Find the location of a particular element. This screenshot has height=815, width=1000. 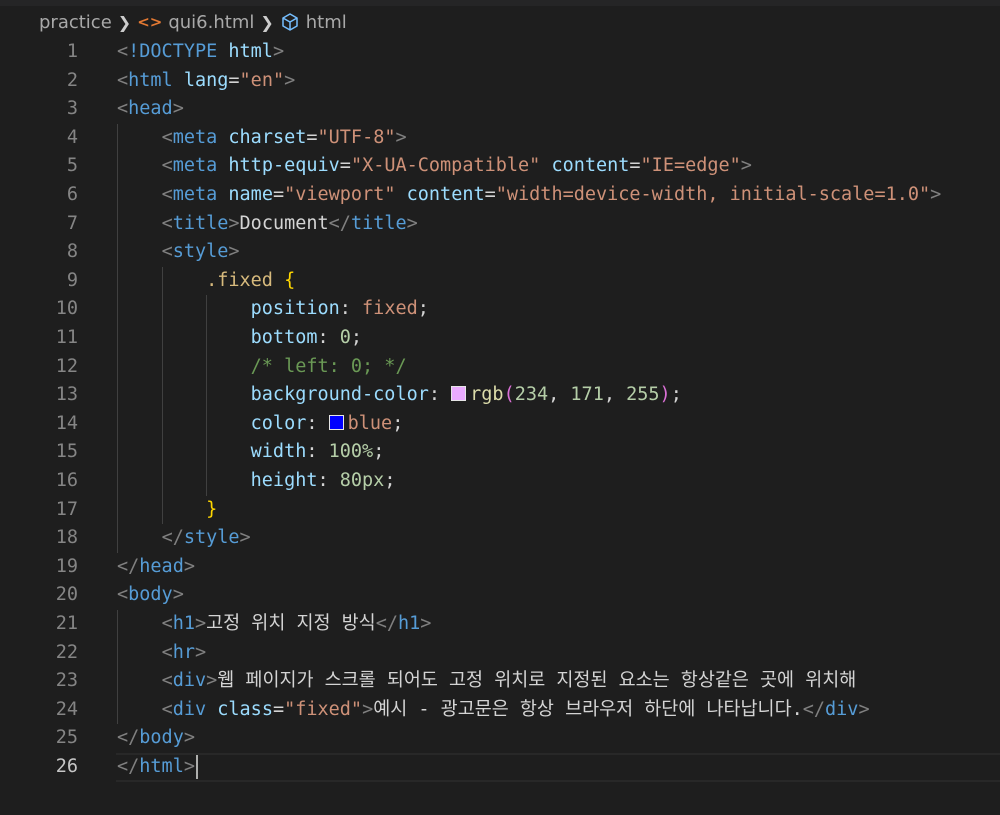

code-line: 7 <title>Document</title> is located at coordinates (500, 224).